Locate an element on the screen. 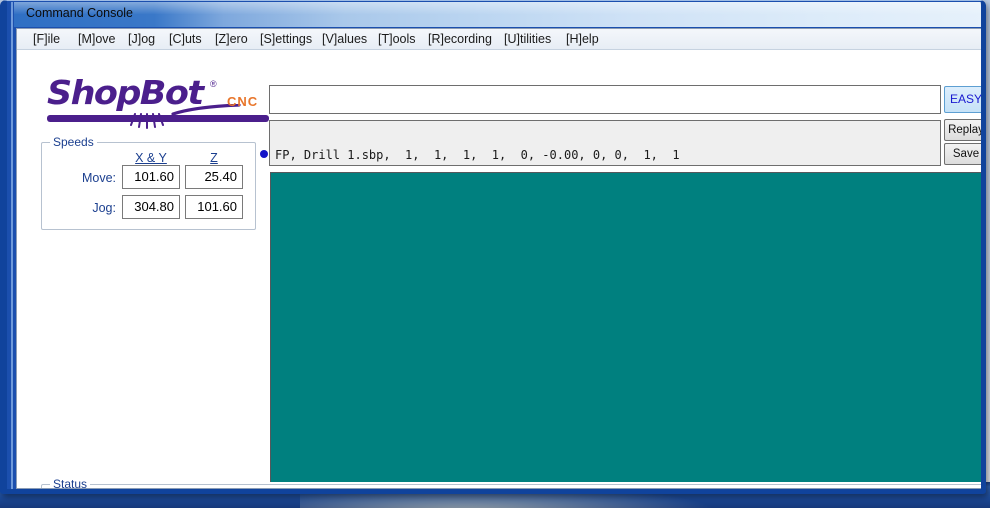 This screenshot has height=508, width=990. speeds-title: Speeds is located at coordinates (73, 142).